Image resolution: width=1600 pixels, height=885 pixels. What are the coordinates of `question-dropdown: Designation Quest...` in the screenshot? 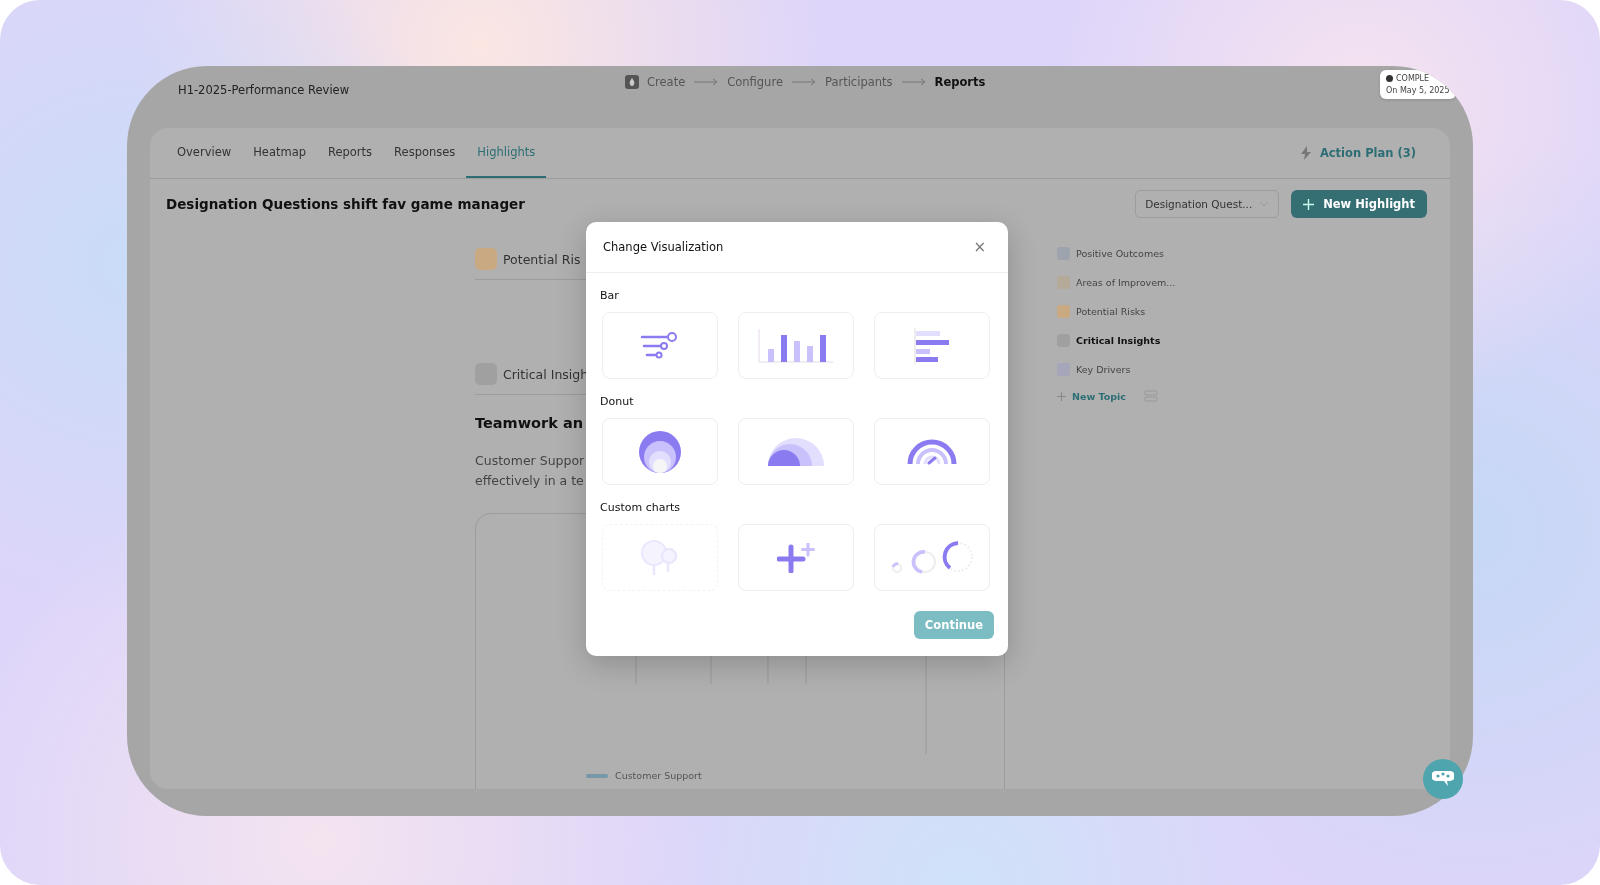 It's located at (1207, 204).